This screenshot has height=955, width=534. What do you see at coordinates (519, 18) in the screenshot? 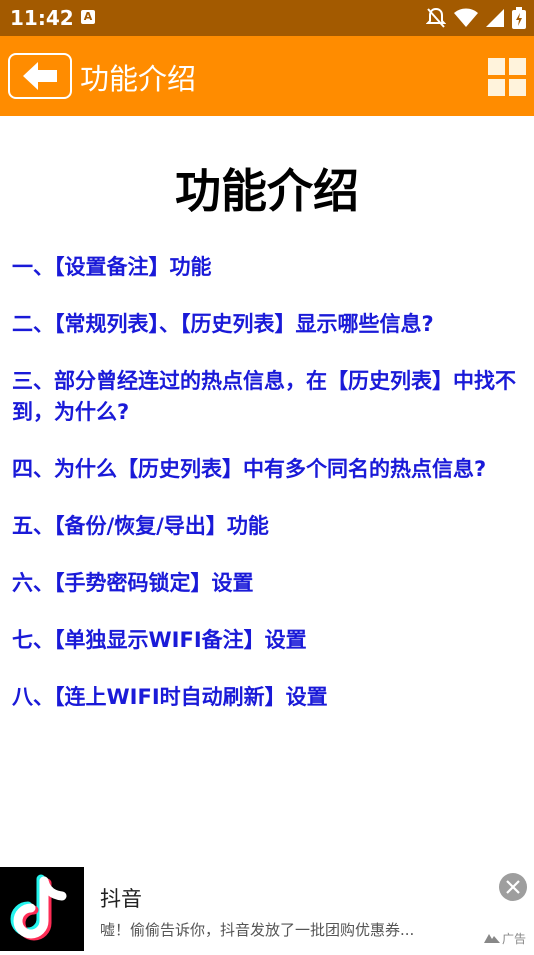
I see `battery-icon` at bounding box center [519, 18].